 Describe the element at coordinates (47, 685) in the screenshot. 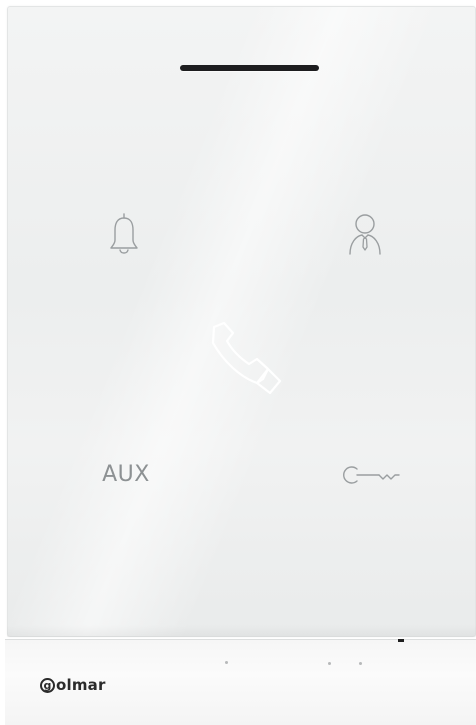

I see `brand-logo-mark: g` at that location.